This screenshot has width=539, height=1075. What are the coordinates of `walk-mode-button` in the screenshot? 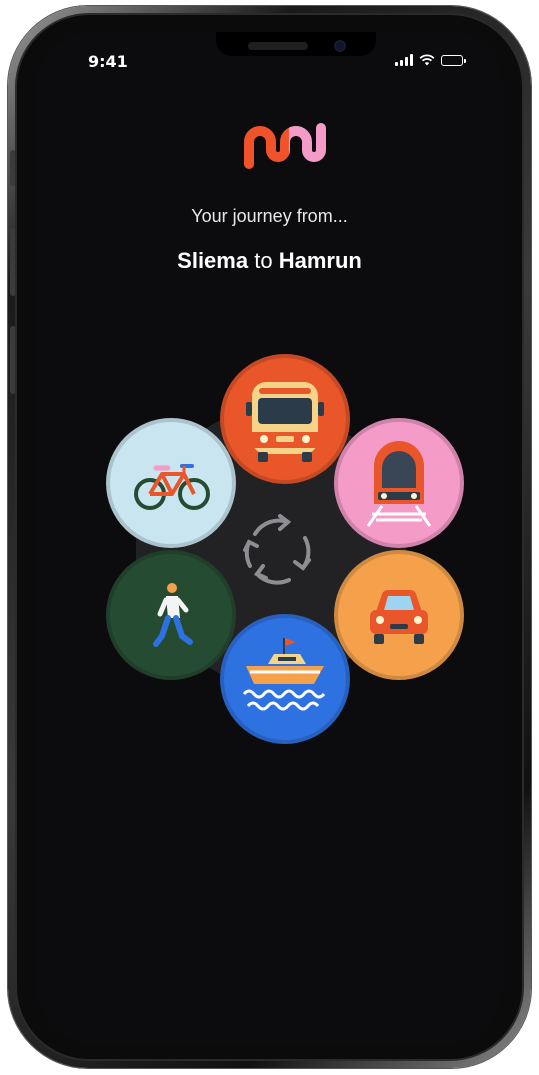 It's located at (171, 615).